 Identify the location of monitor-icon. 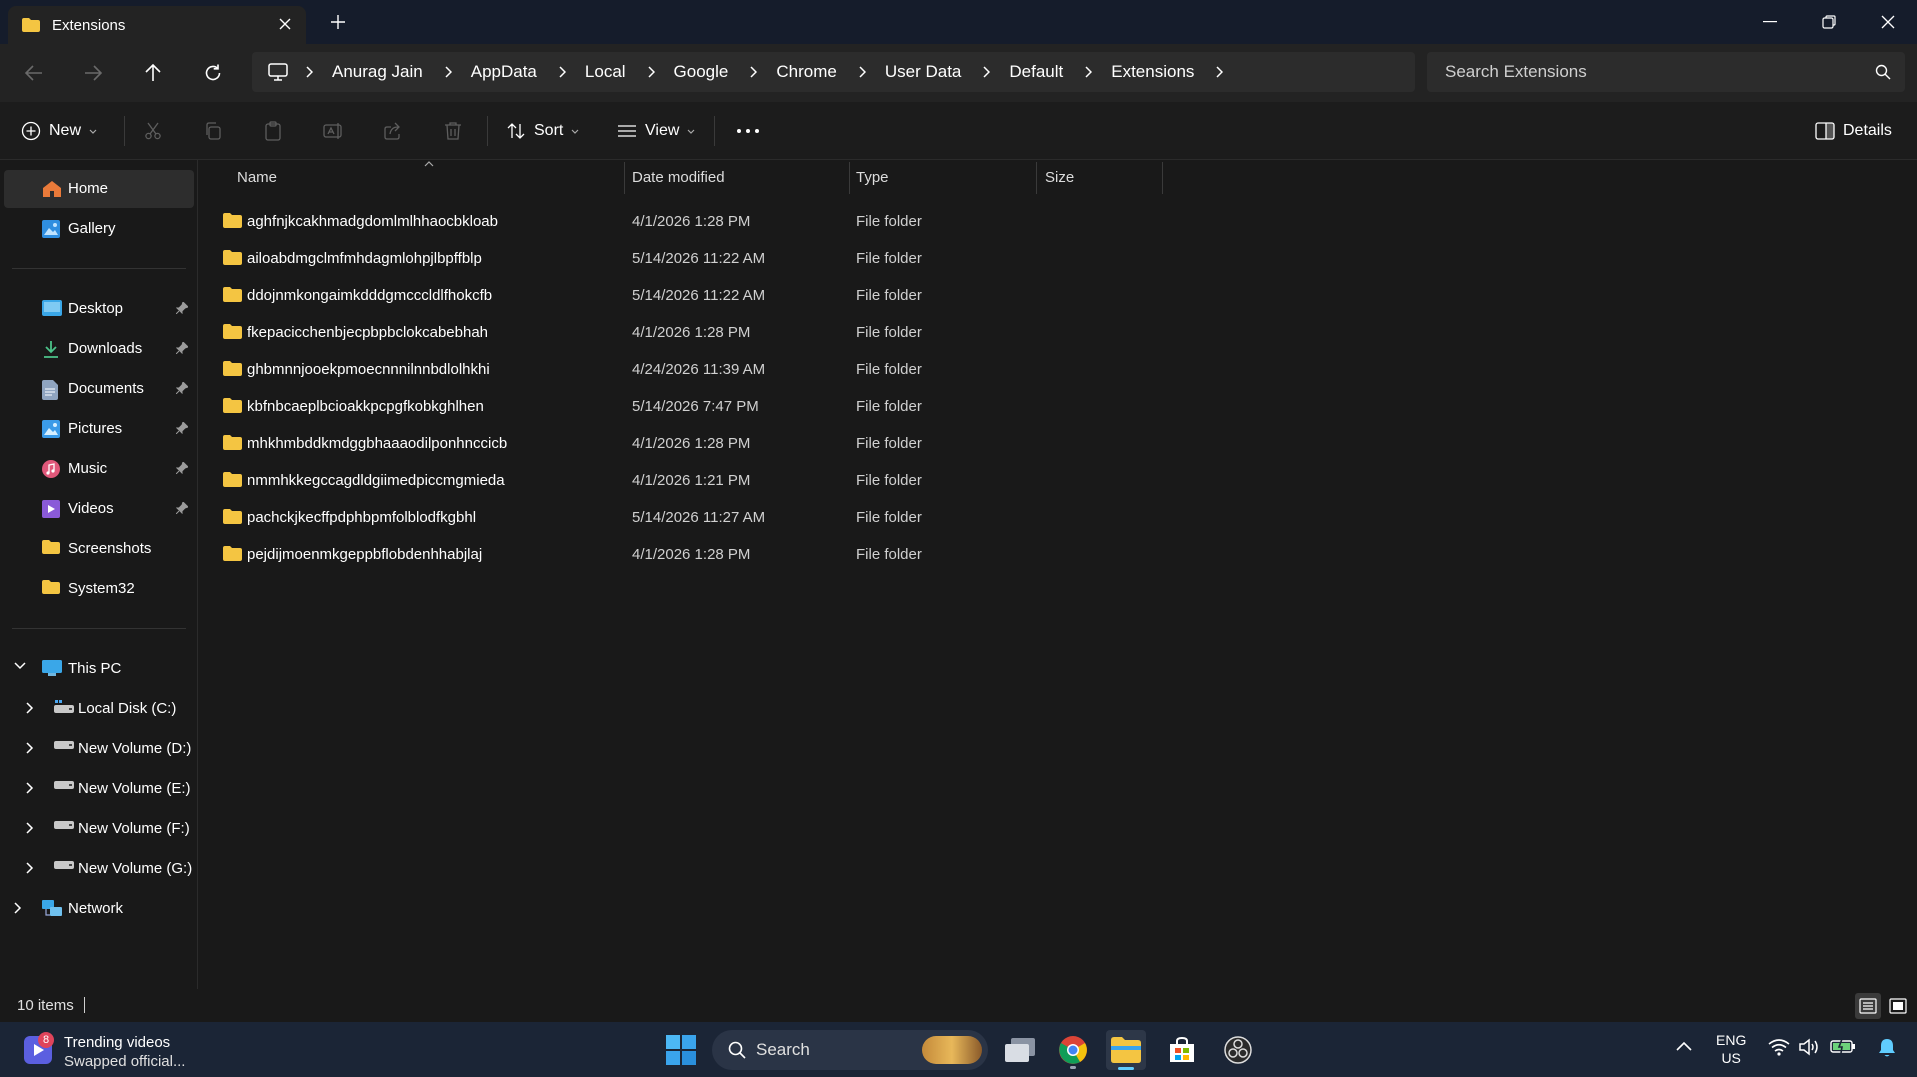
(278, 72).